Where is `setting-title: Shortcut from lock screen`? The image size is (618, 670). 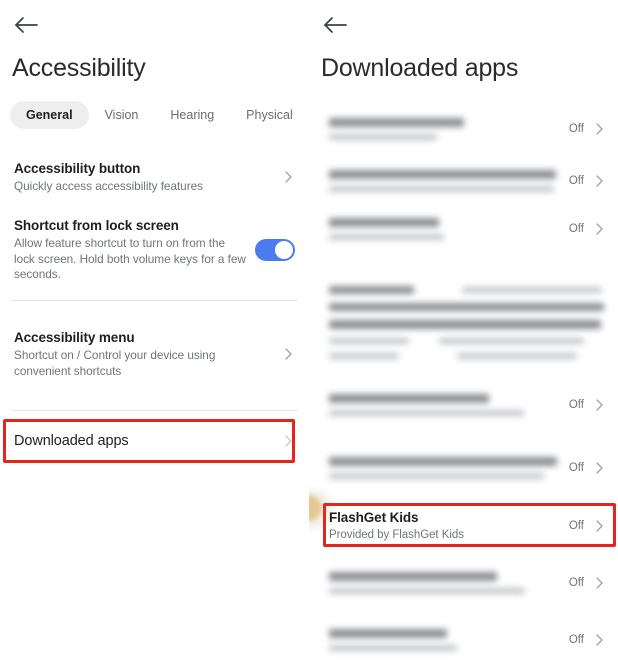
setting-title: Shortcut from lock screen is located at coordinates (96, 225).